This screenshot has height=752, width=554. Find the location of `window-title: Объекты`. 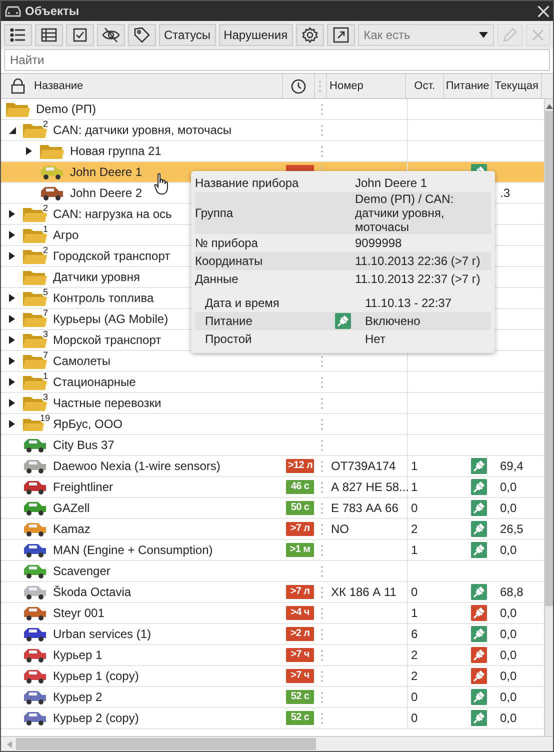

window-title: Объекты is located at coordinates (52, 11).